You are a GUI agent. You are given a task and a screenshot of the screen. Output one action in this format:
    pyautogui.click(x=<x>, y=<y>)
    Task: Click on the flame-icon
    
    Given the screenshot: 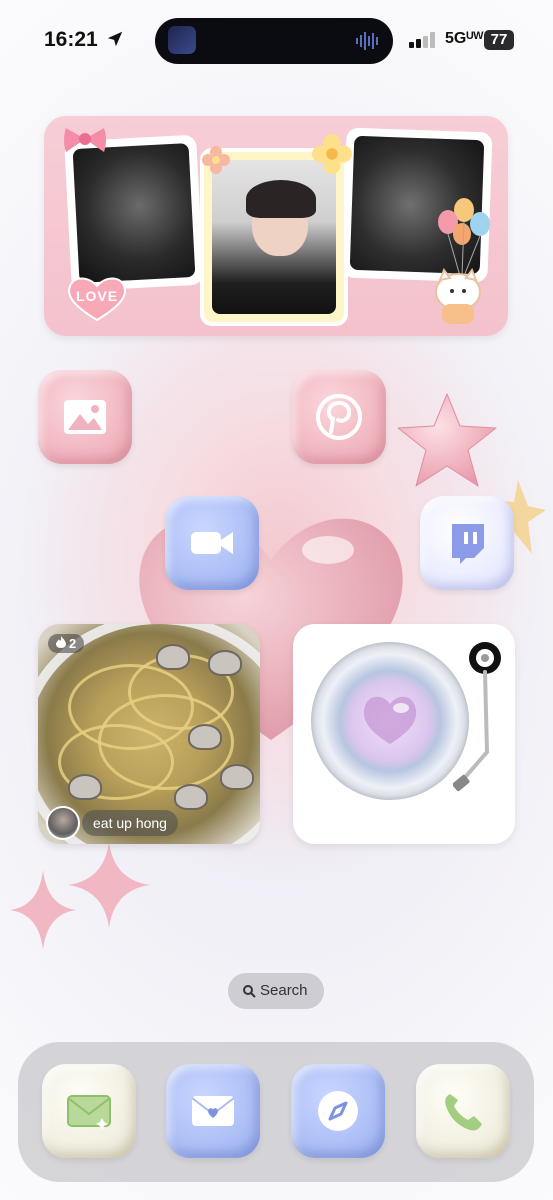 What is the action you would take?
    pyautogui.click(x=61, y=642)
    